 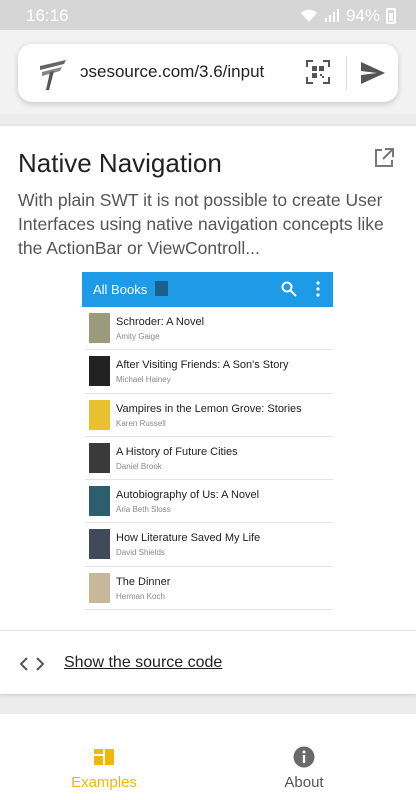 What do you see at coordinates (143, 663) in the screenshot?
I see `show-source-link: Show the source code` at bounding box center [143, 663].